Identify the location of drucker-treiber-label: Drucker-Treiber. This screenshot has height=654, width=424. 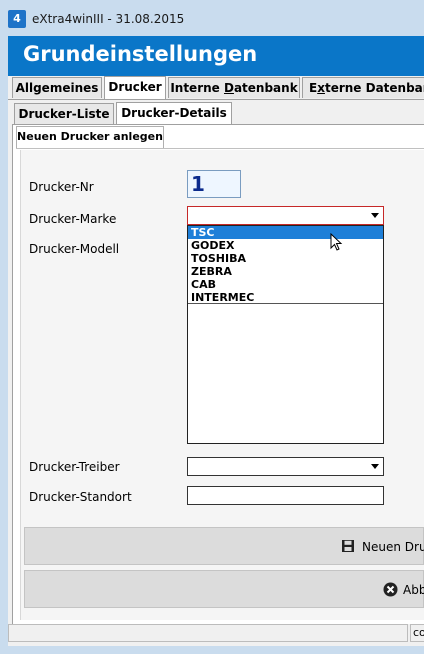
(74, 467).